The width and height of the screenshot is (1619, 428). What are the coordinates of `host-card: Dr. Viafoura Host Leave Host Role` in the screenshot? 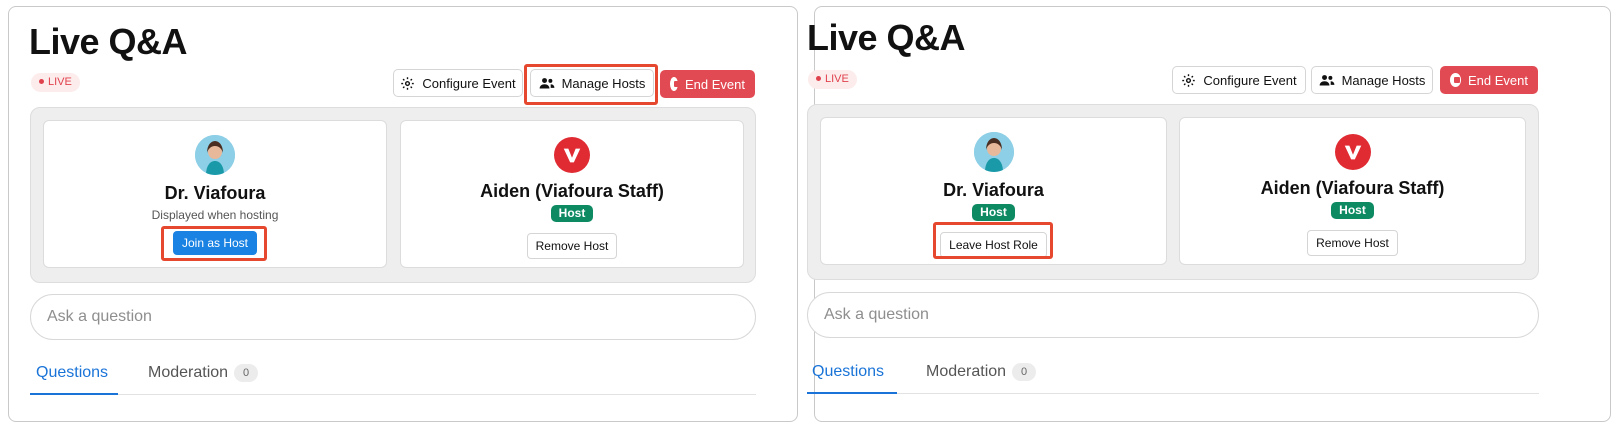 It's located at (993, 191).